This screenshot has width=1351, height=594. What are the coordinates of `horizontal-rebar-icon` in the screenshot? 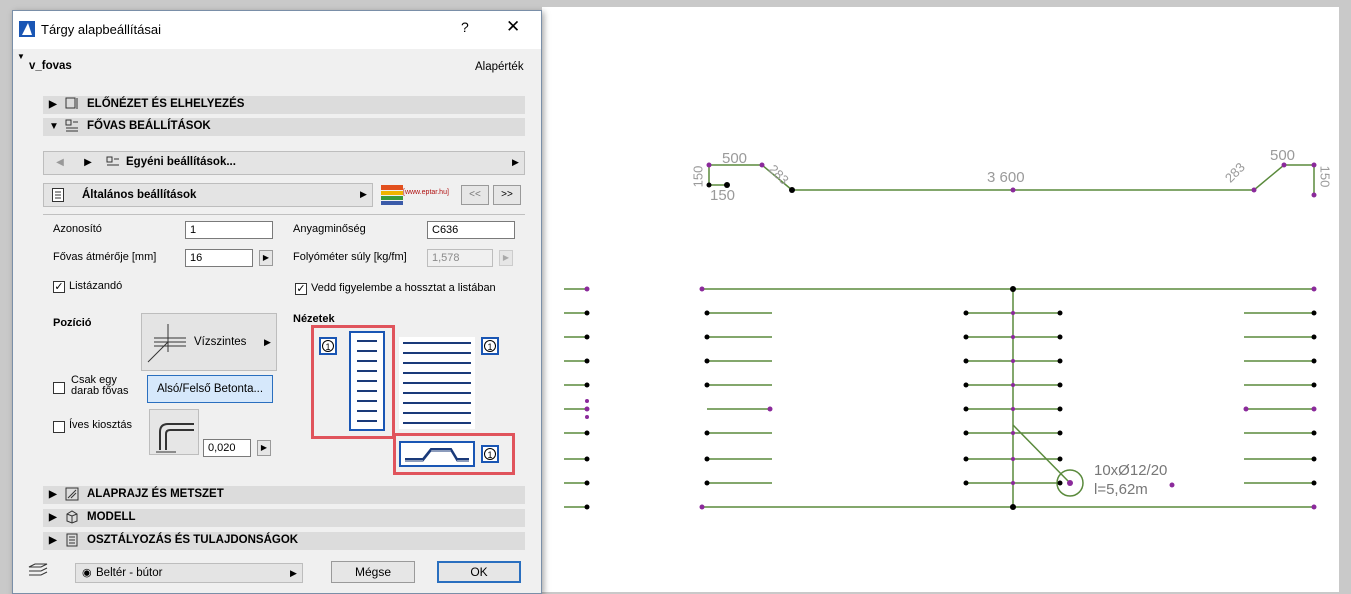 It's located at (166, 343).